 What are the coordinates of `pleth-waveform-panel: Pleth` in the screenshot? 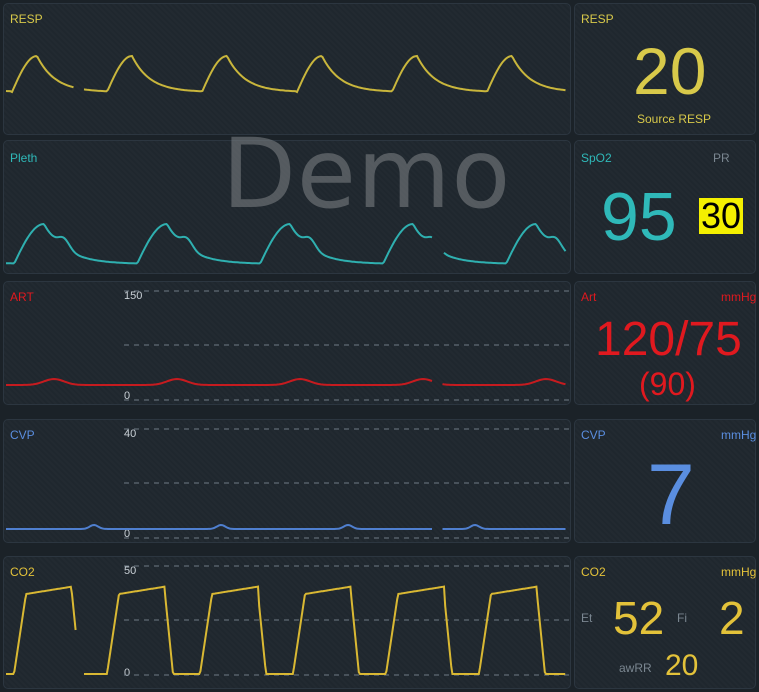 It's located at (287, 207).